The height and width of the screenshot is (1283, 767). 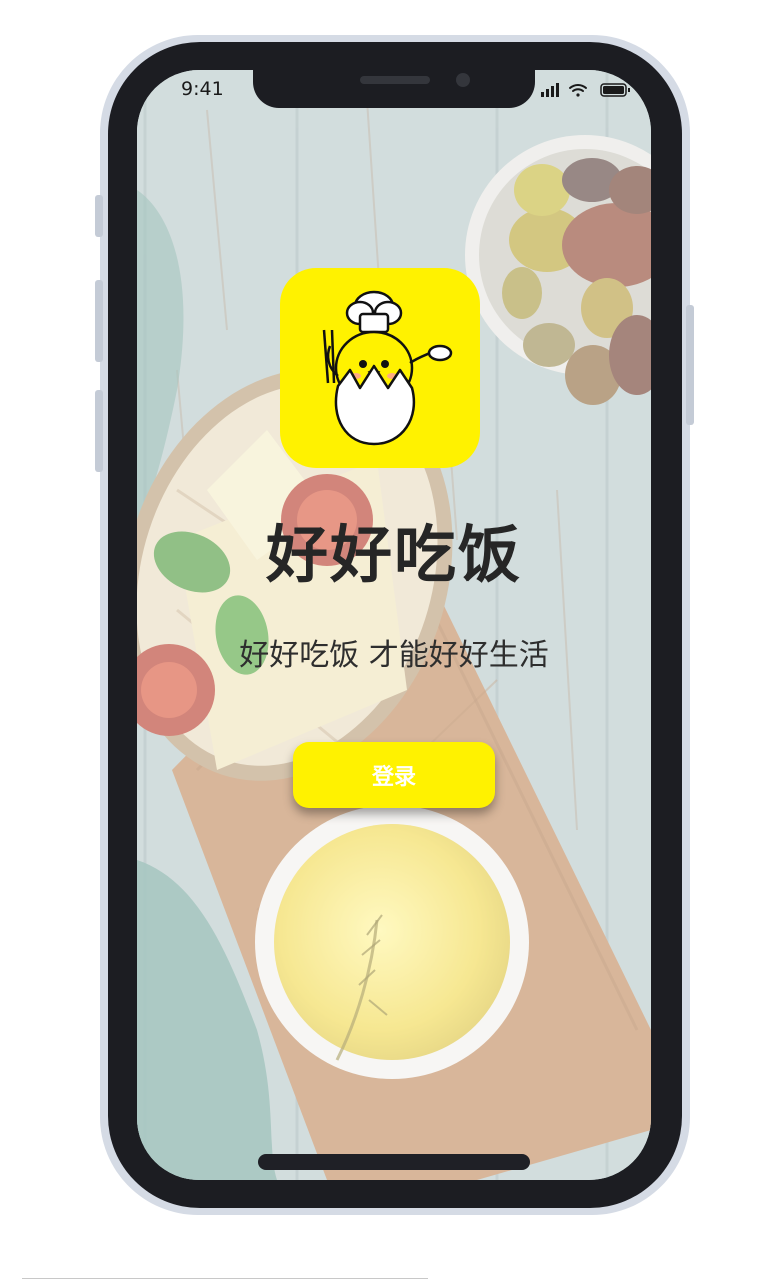 I want to click on app-logo, so click(x=380, y=368).